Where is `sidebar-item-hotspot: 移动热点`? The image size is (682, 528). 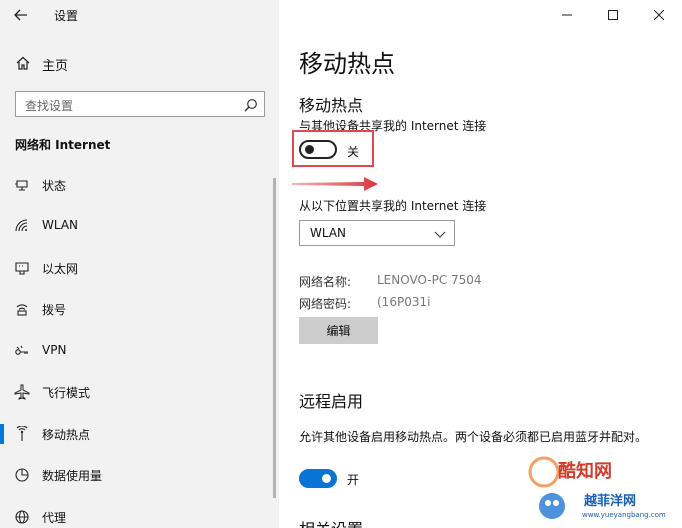
sidebar-item-hotspot: 移动热点 is located at coordinates (139, 434).